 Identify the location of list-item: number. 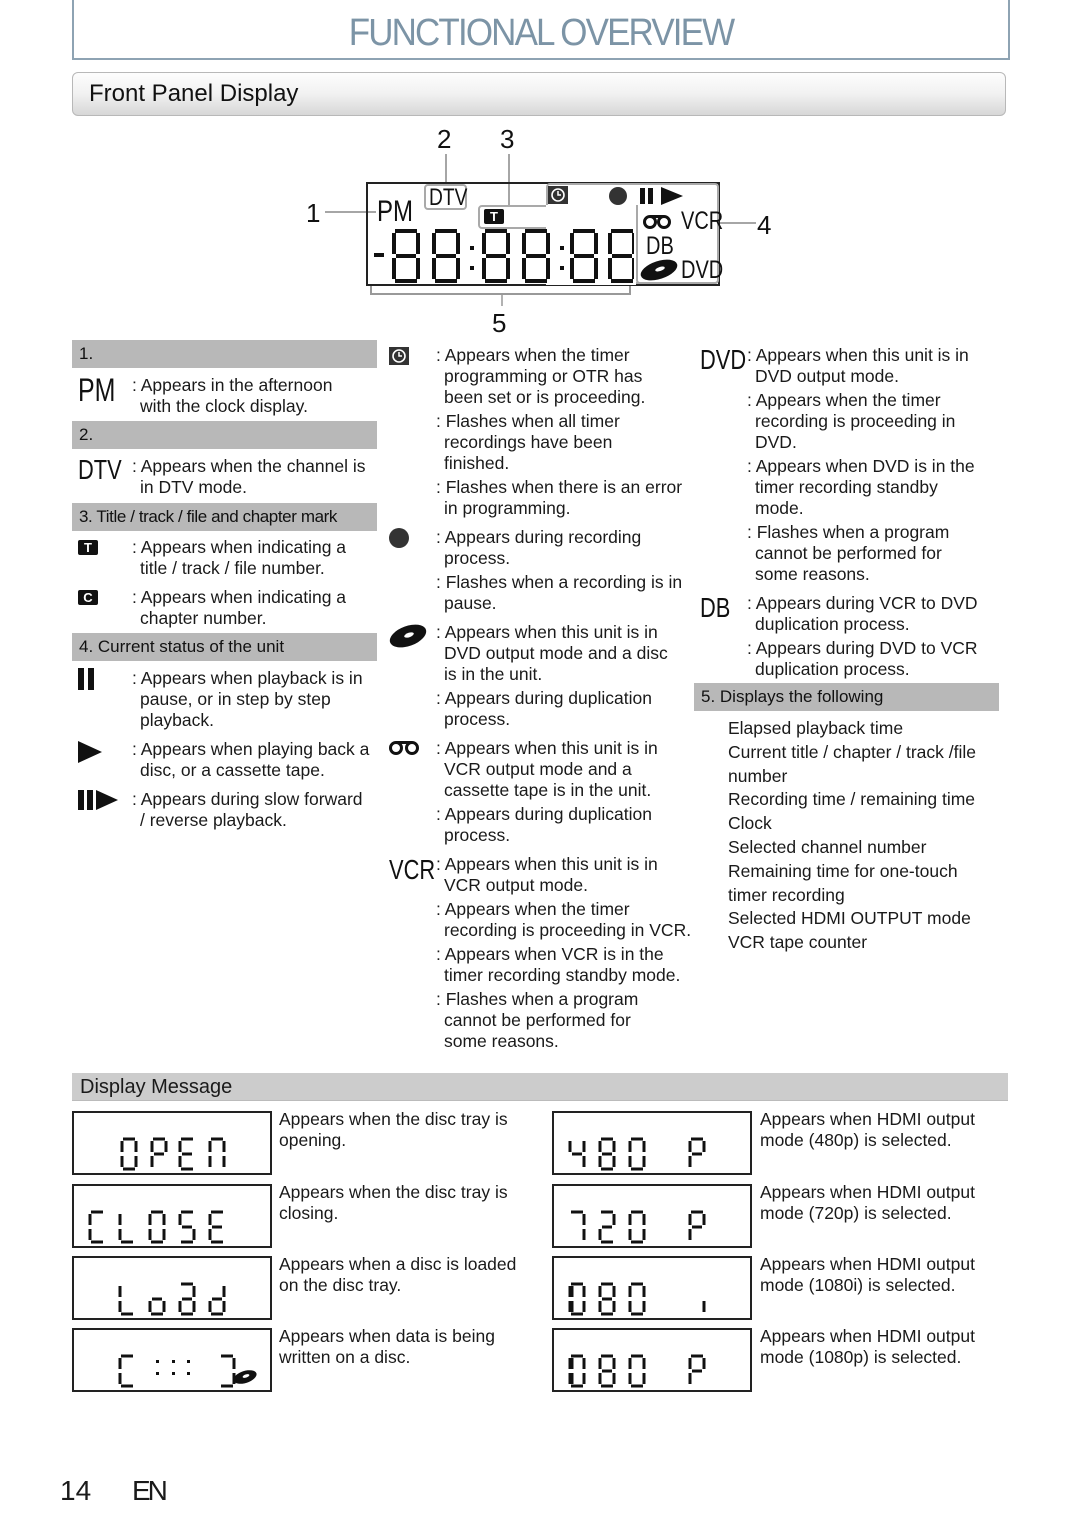
(758, 775).